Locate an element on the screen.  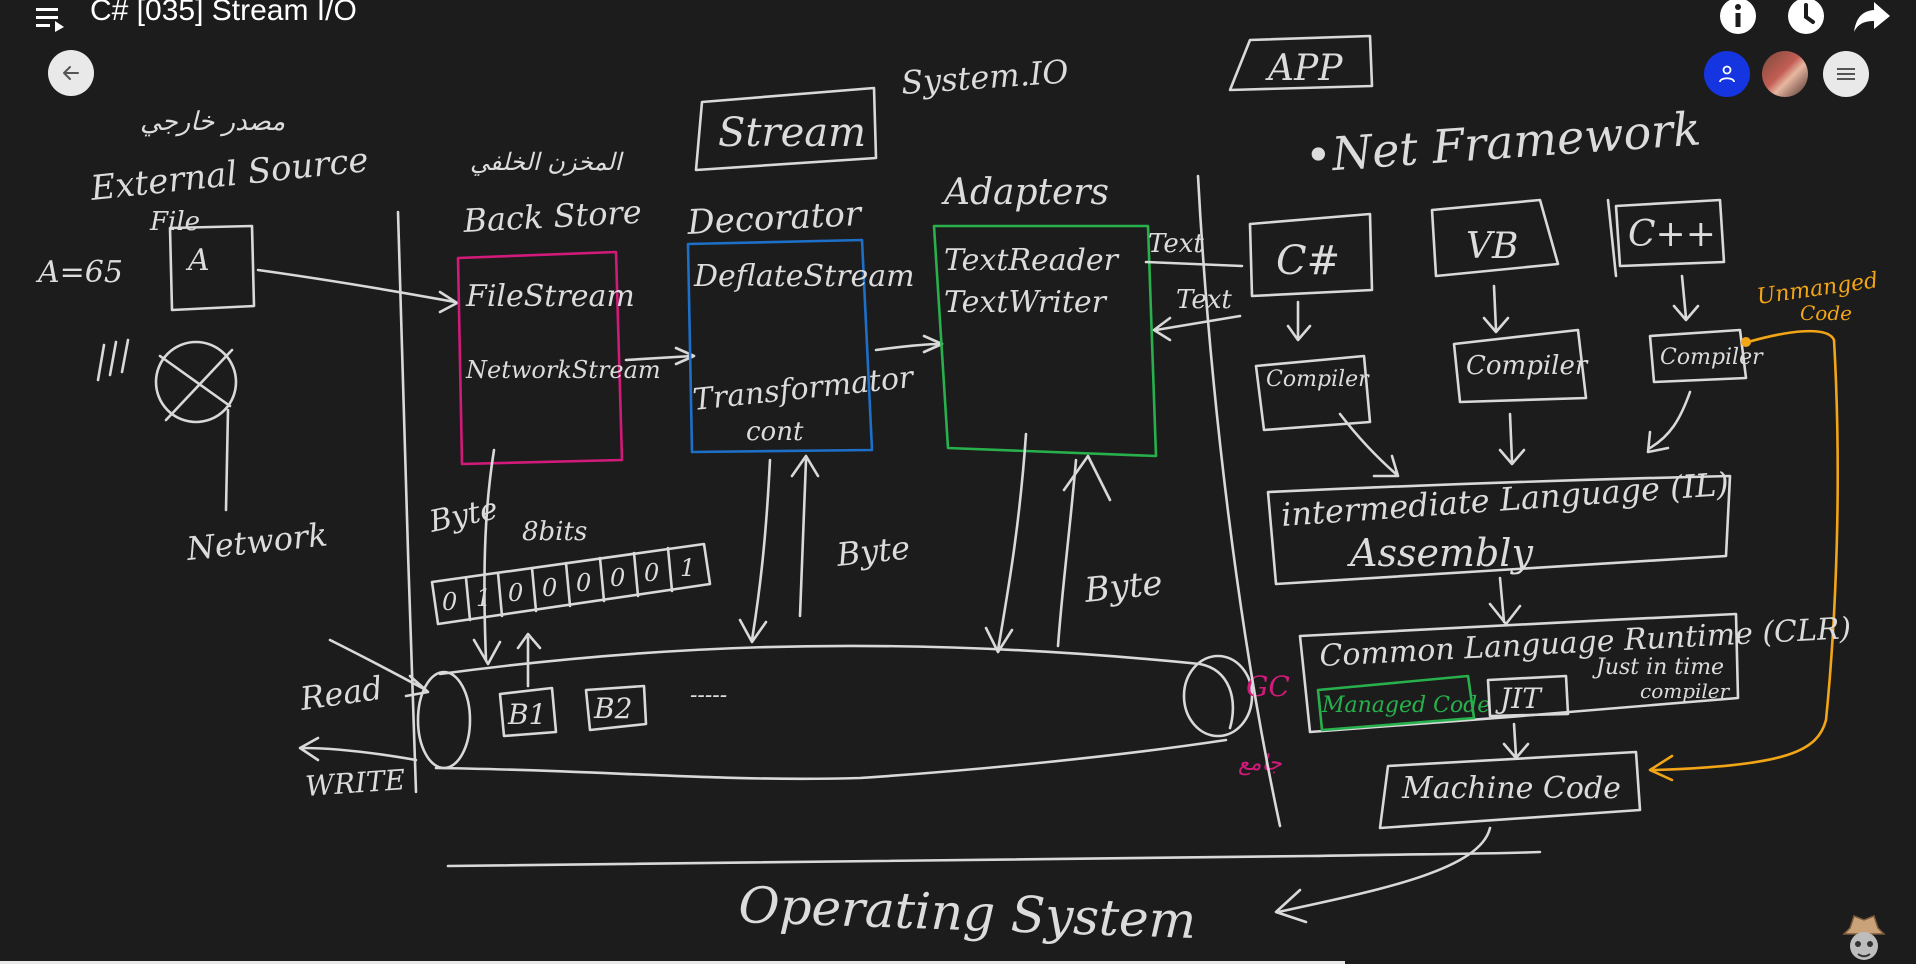
ellipsis-label: ----- is located at coordinates (708, 695).